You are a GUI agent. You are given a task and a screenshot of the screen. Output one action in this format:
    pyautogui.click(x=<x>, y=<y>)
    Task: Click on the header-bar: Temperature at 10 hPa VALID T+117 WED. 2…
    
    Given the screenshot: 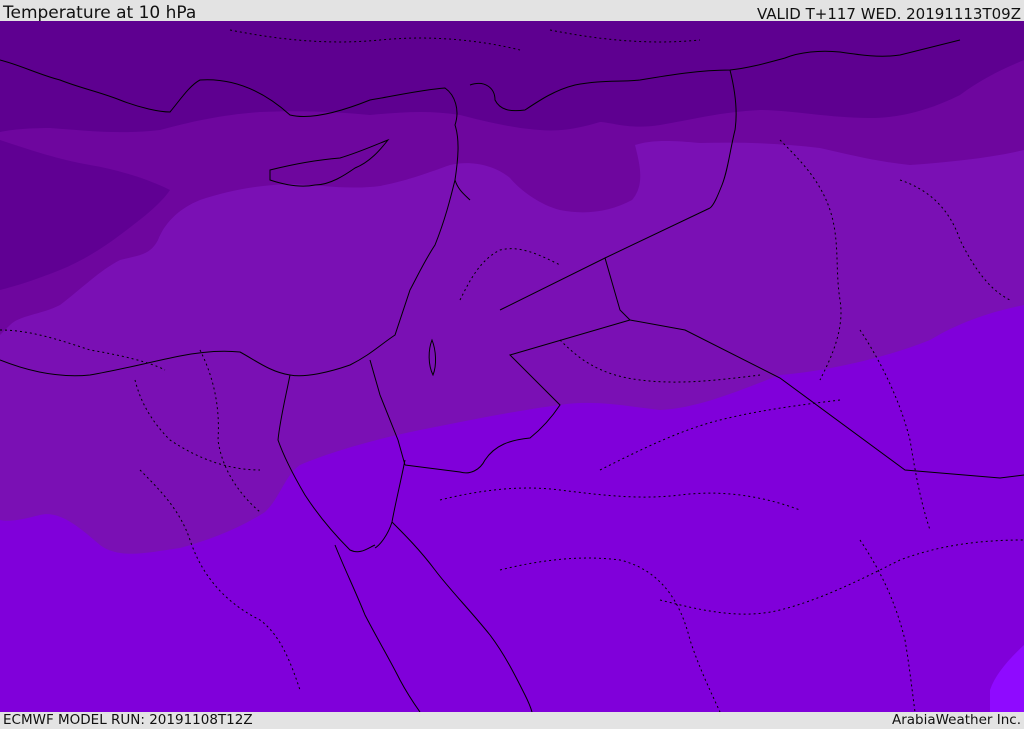 What is the action you would take?
    pyautogui.click(x=512, y=11)
    